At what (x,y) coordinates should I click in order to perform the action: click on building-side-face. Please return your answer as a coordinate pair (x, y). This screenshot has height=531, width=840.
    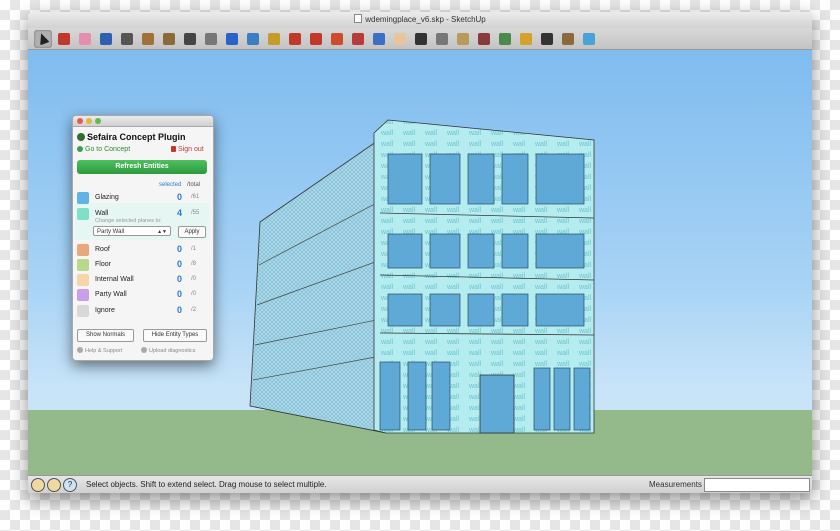
    Looking at the image, I should click on (318, 284).